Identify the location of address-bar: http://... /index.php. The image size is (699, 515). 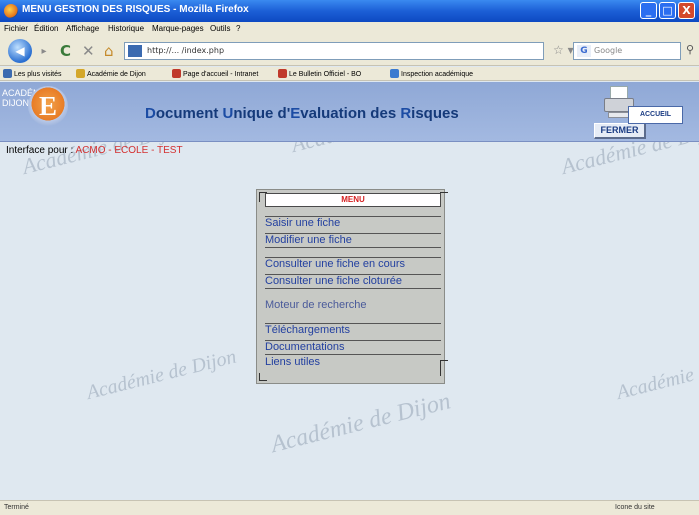
(334, 51).